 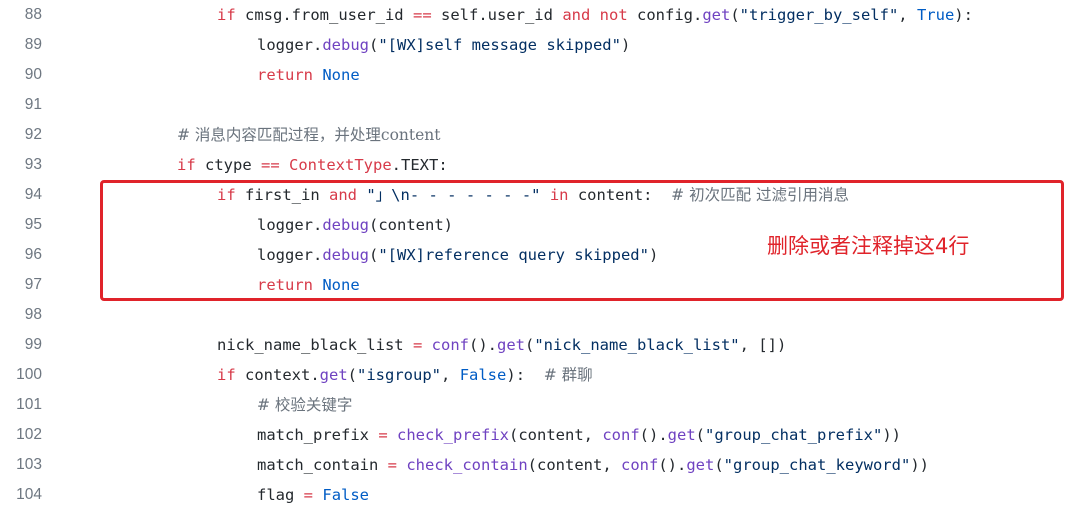 What do you see at coordinates (33, 254) in the screenshot?
I see `line-number: 96` at bounding box center [33, 254].